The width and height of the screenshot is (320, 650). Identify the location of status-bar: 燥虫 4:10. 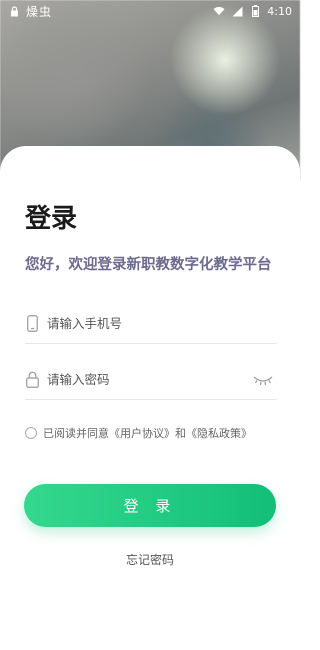
(150, 11).